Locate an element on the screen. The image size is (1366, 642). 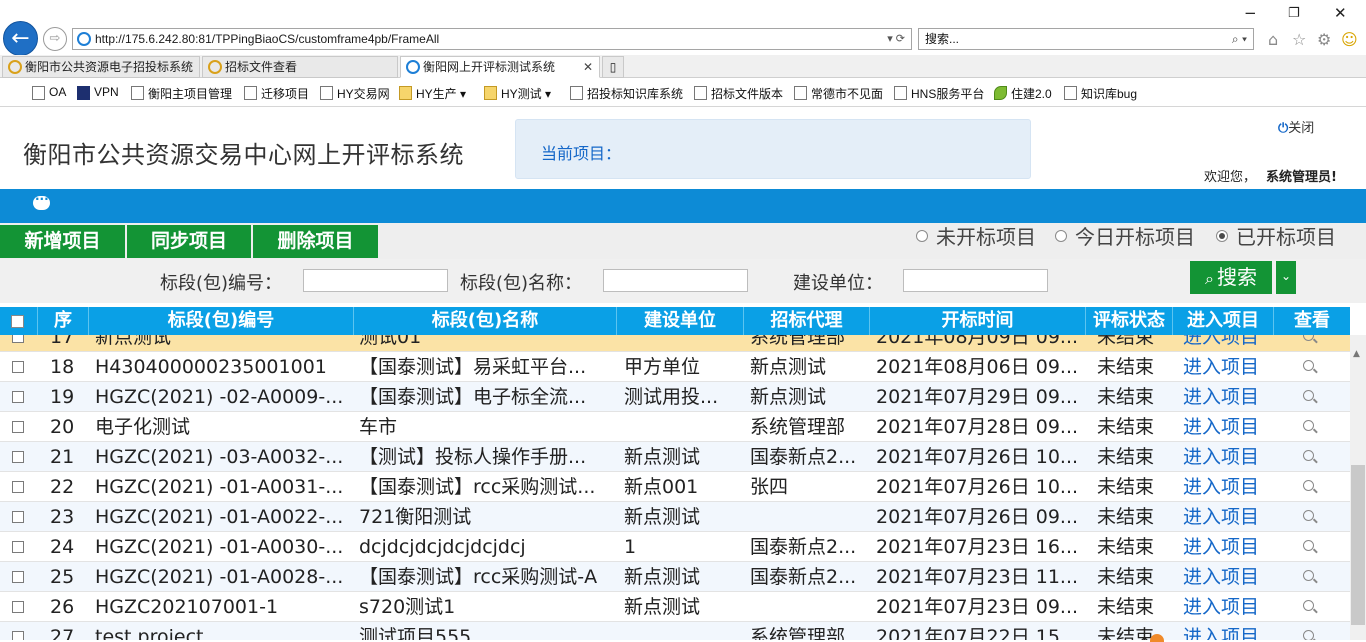
fav-migration: 迁移项目 is located at coordinates (276, 93).